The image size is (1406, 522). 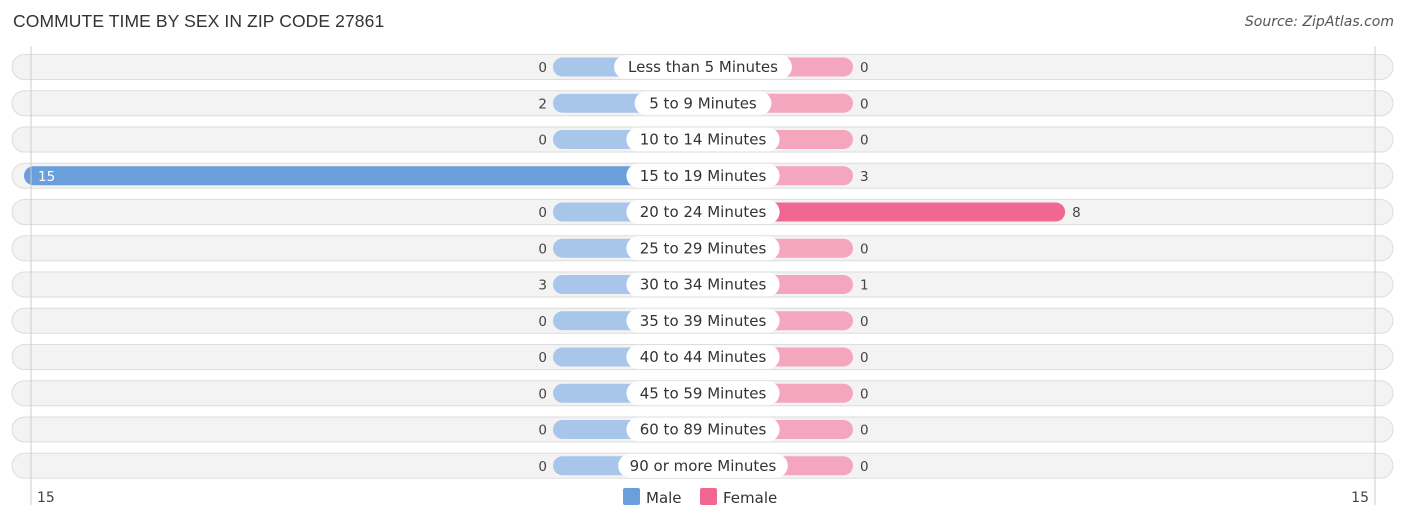 I want to click on axis-label-right: 15, so click(x=1360, y=498).